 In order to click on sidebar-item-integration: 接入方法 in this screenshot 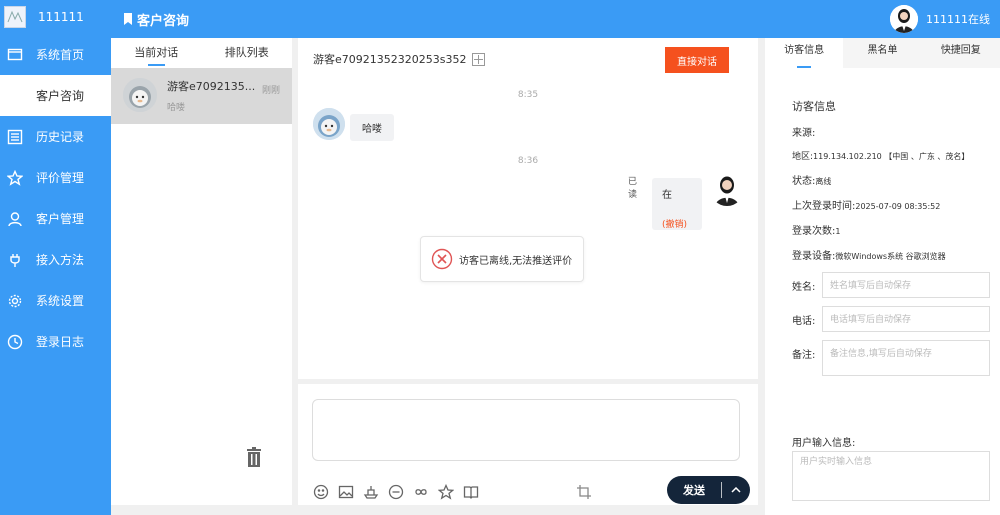, I will do `click(55, 259)`.